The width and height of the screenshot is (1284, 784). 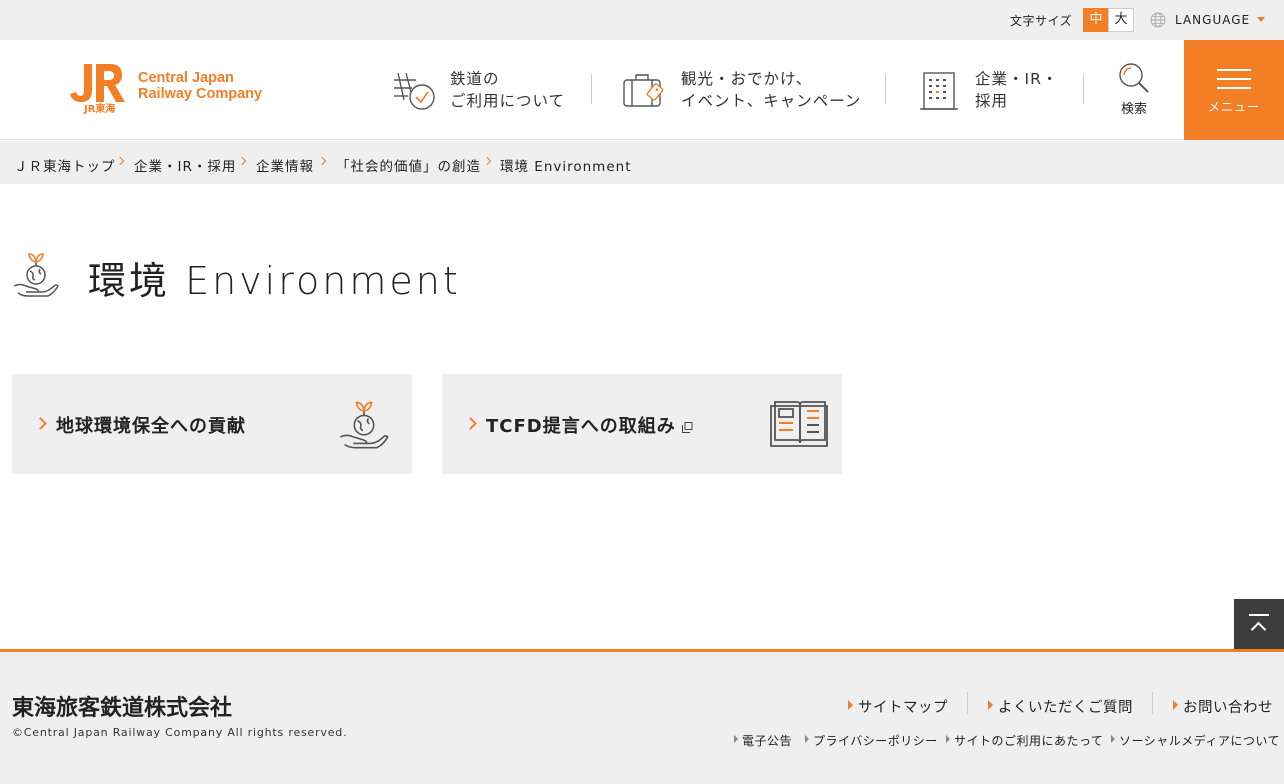 What do you see at coordinates (767, 740) in the screenshot?
I see `footer-link-public-notice: 電子公告` at bounding box center [767, 740].